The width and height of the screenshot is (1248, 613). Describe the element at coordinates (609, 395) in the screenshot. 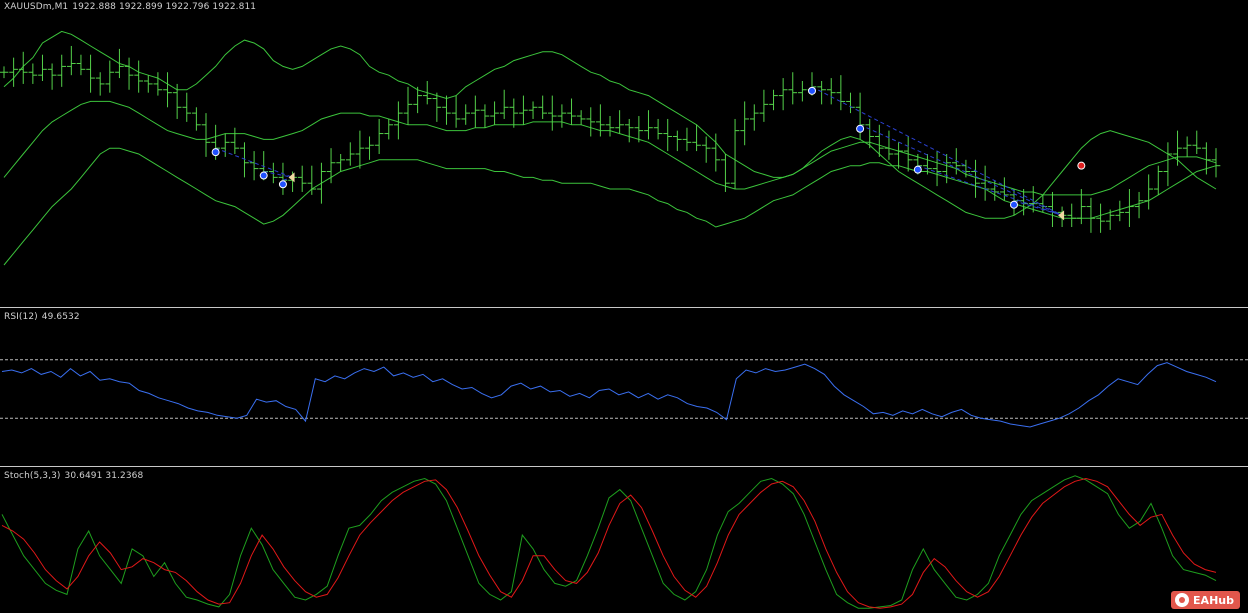

I see `rsi-series-line` at that location.